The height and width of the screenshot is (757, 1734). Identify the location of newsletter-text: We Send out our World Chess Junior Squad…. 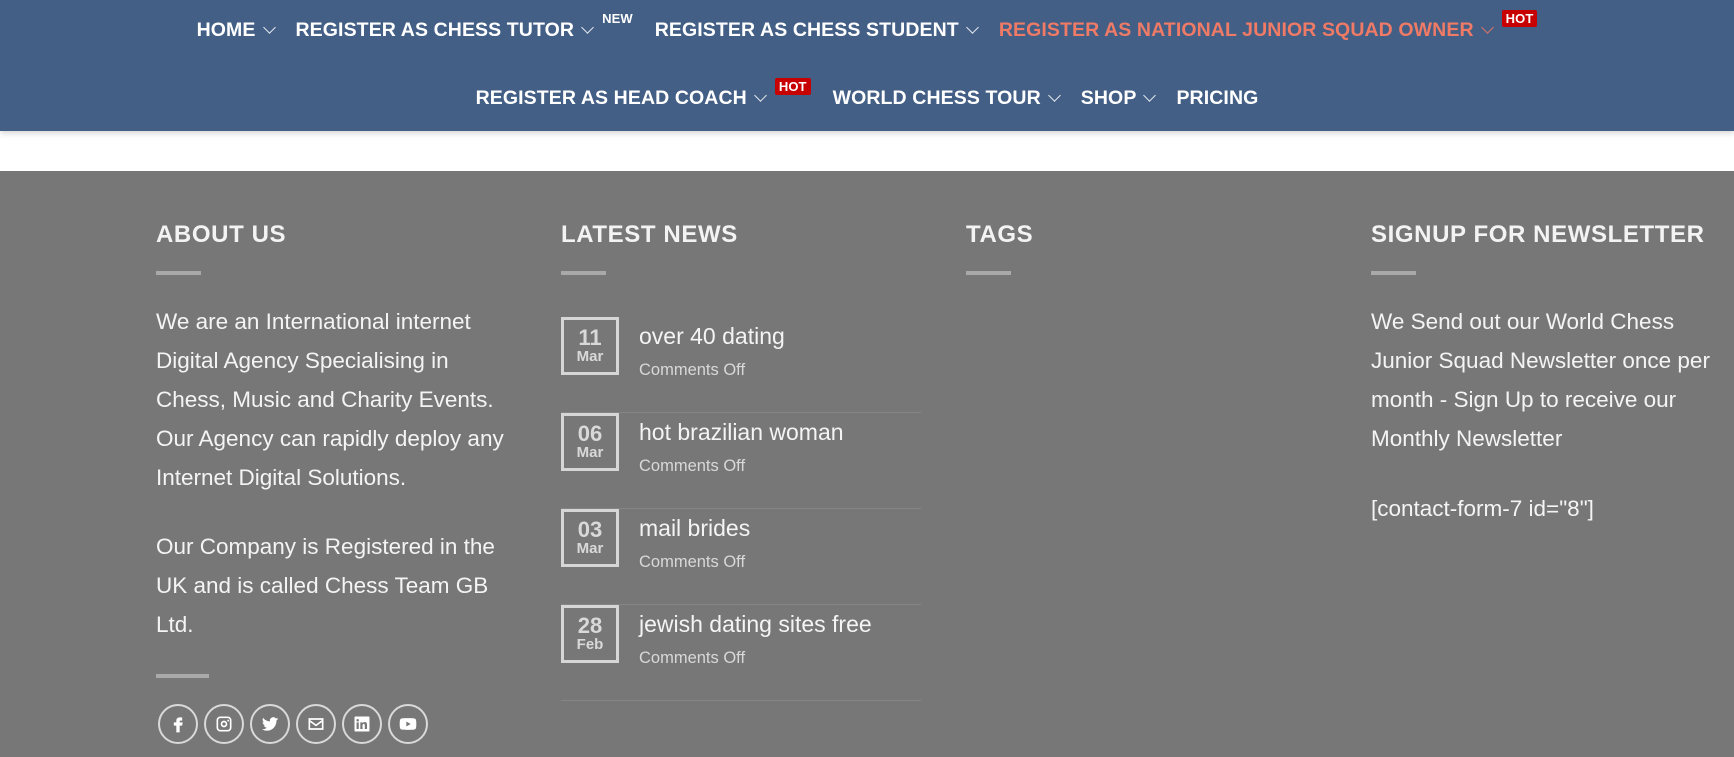
(1540, 380).